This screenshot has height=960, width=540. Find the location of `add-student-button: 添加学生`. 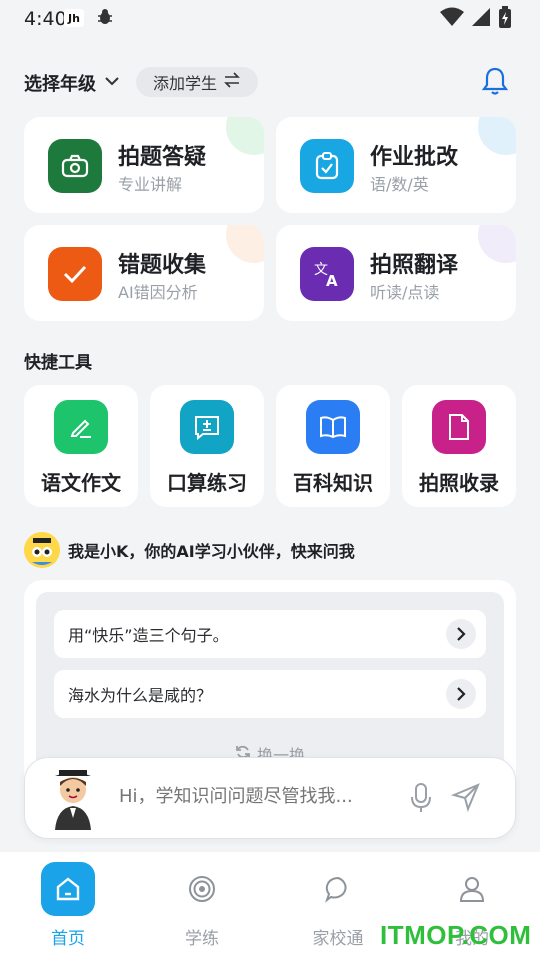

add-student-button: 添加学生 is located at coordinates (197, 82).